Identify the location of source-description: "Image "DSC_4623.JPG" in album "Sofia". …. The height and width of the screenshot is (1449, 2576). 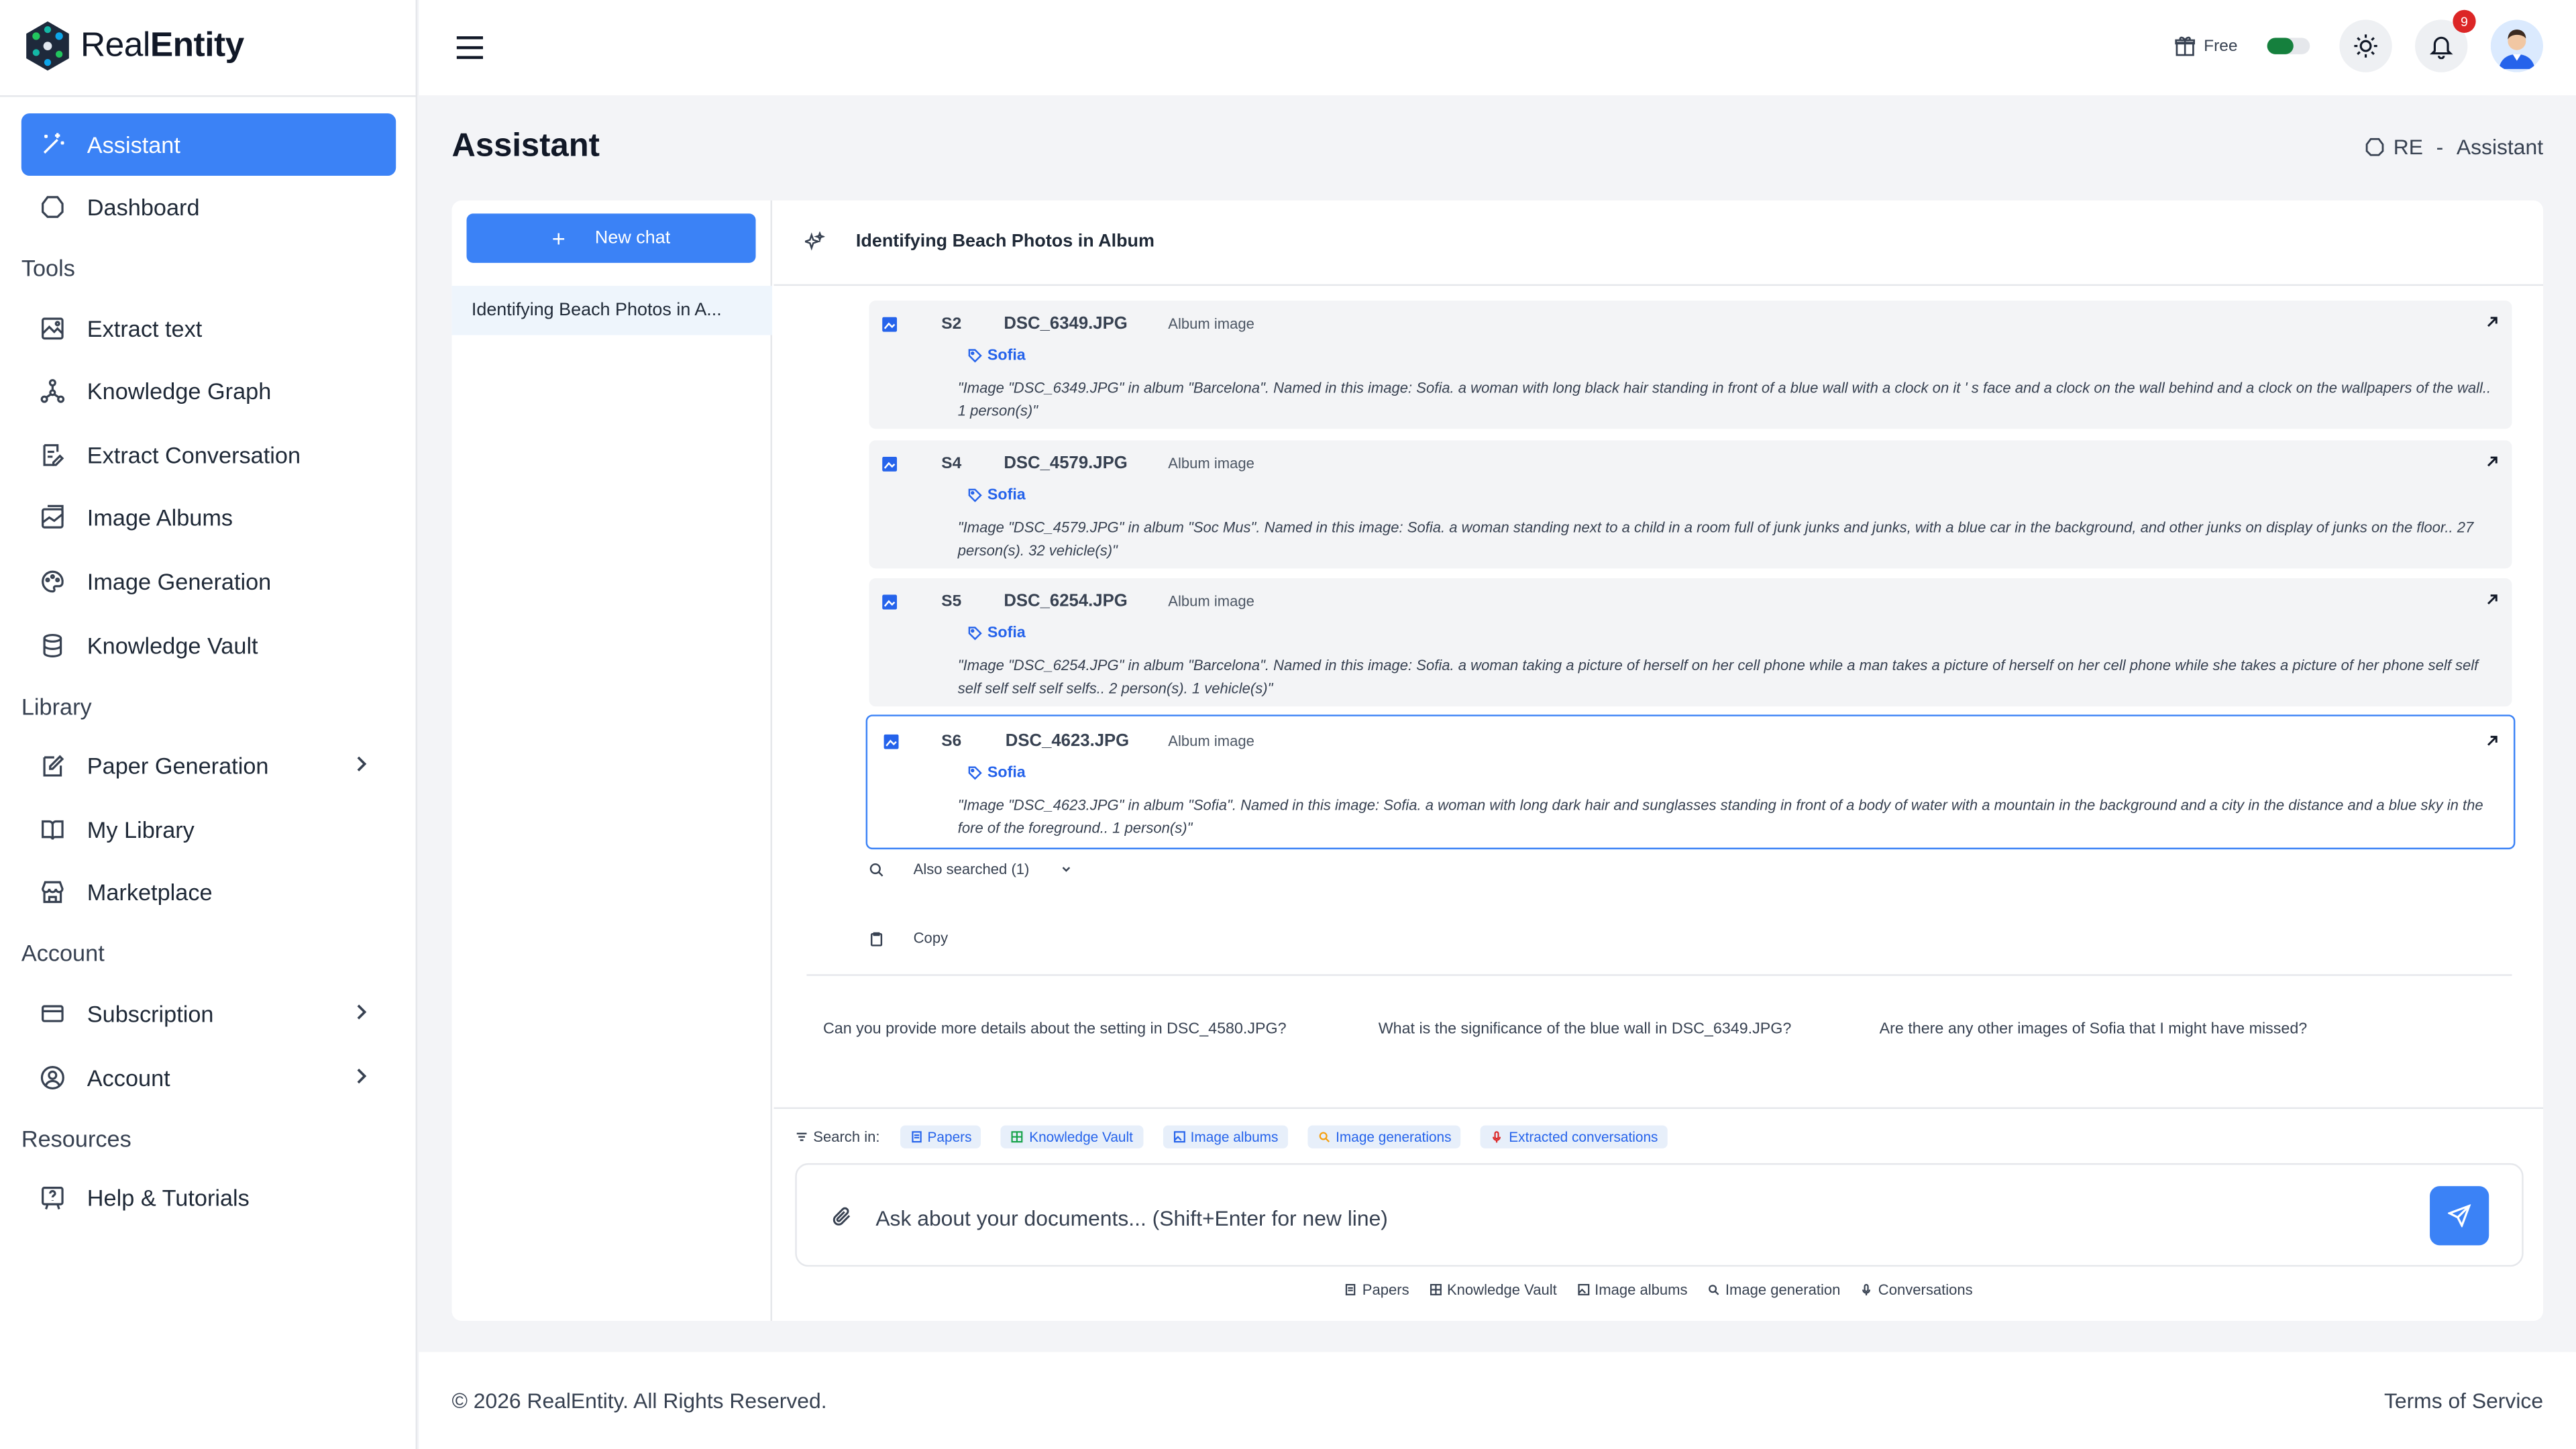
(1720, 816).